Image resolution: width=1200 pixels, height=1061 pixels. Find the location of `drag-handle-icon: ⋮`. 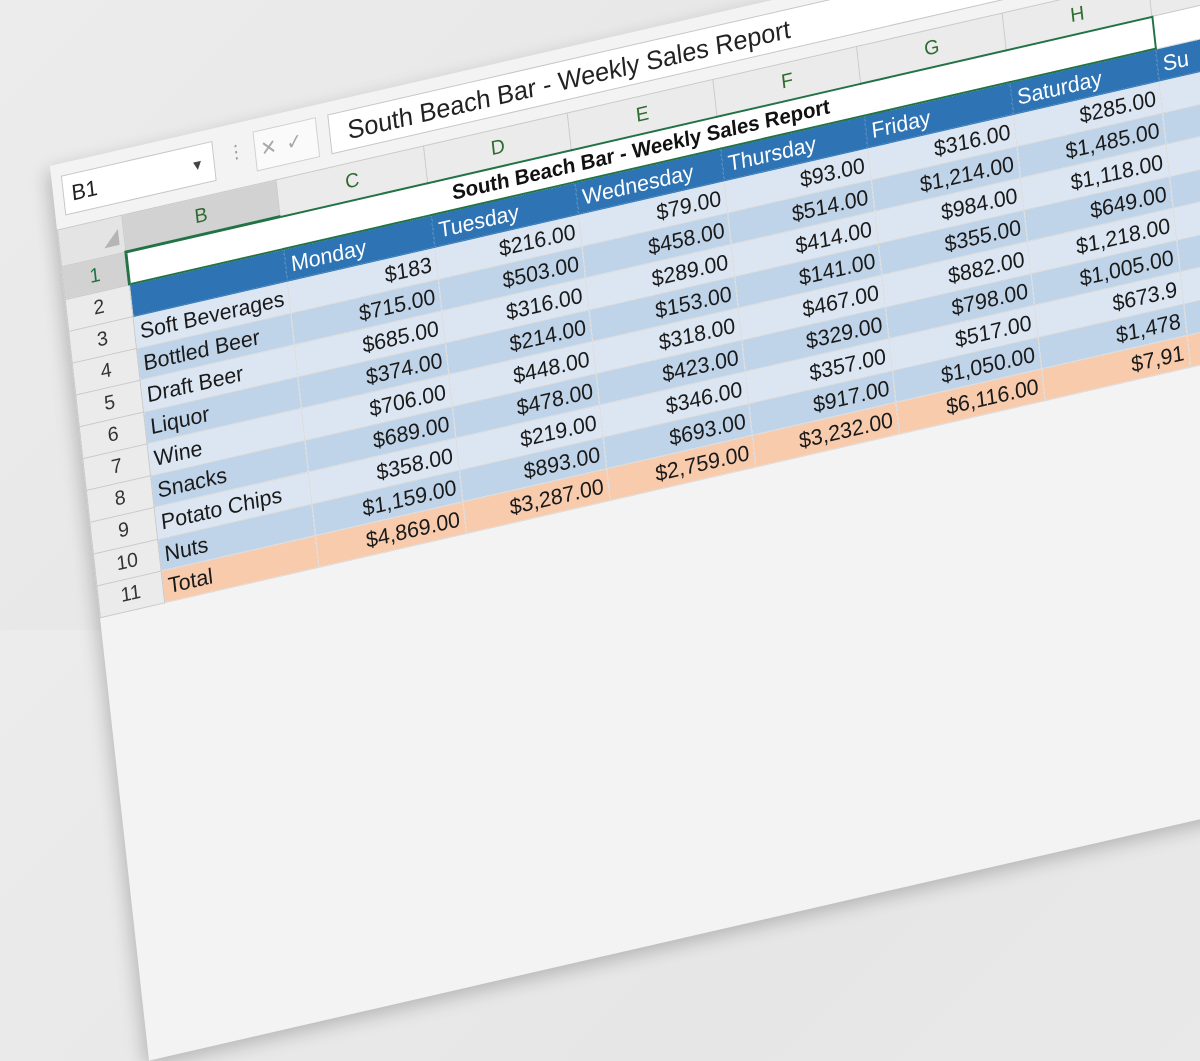

drag-handle-icon: ⋮ is located at coordinates (236, 152).